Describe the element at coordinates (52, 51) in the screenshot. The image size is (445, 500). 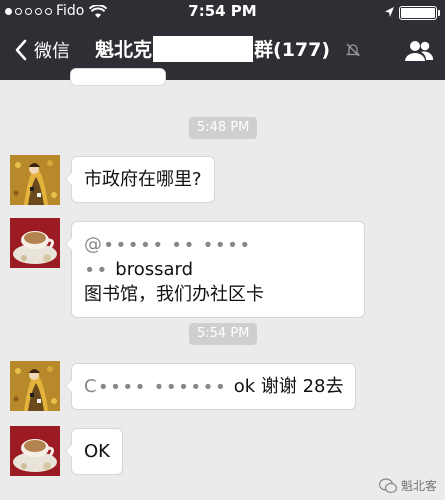
I see `back-label: 微信` at that location.